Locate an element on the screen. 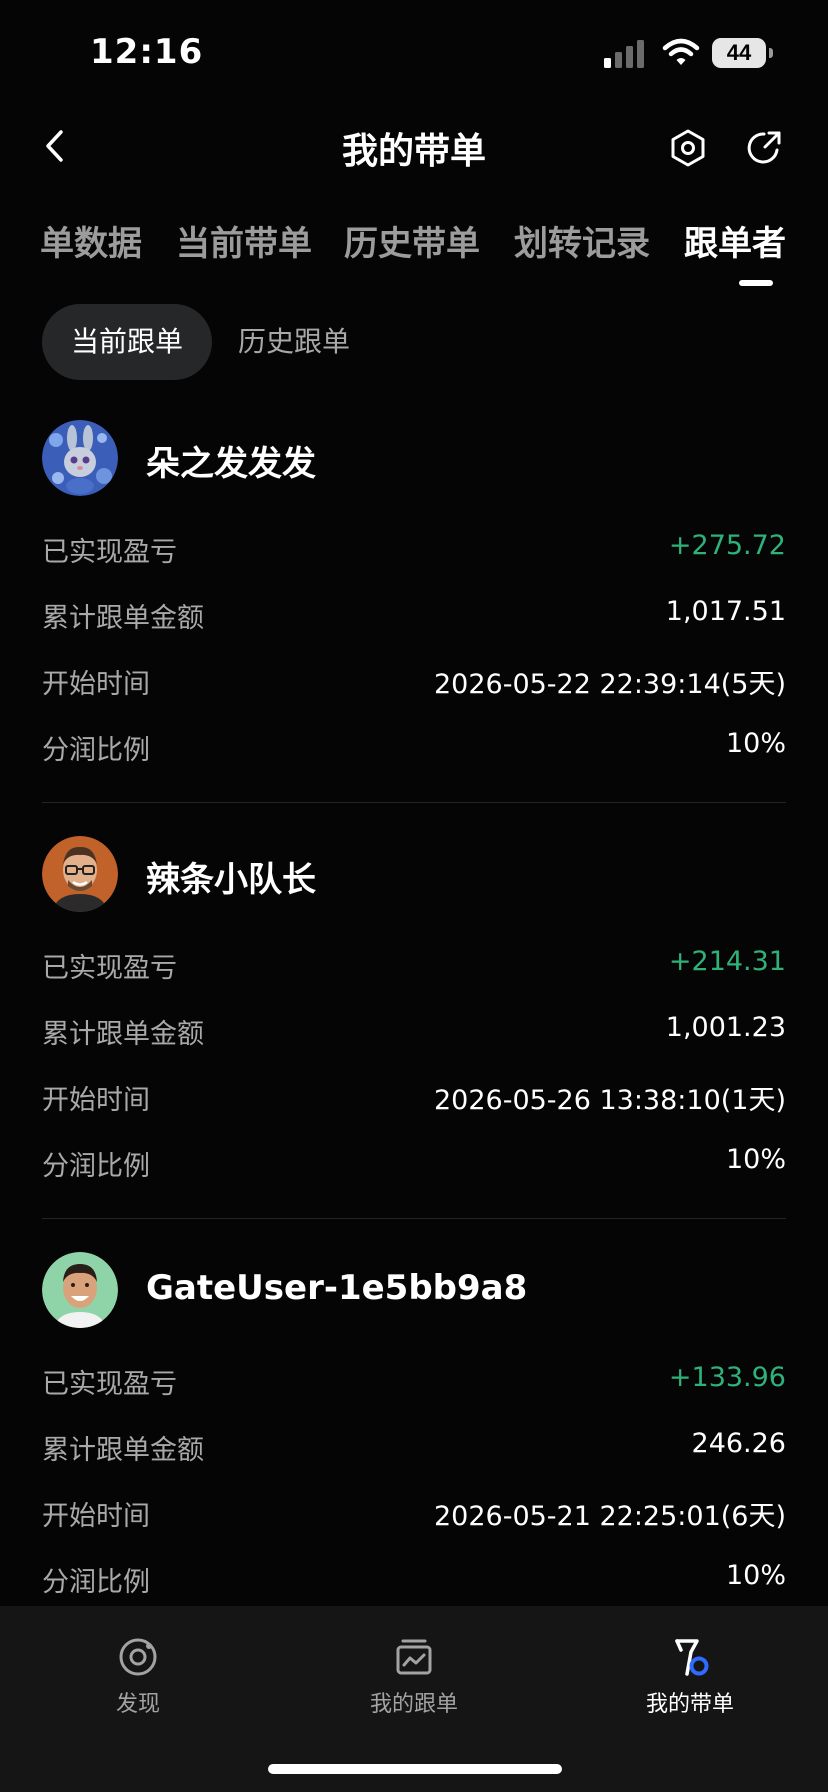 The image size is (828, 1792). settings-icon is located at coordinates (688, 148).